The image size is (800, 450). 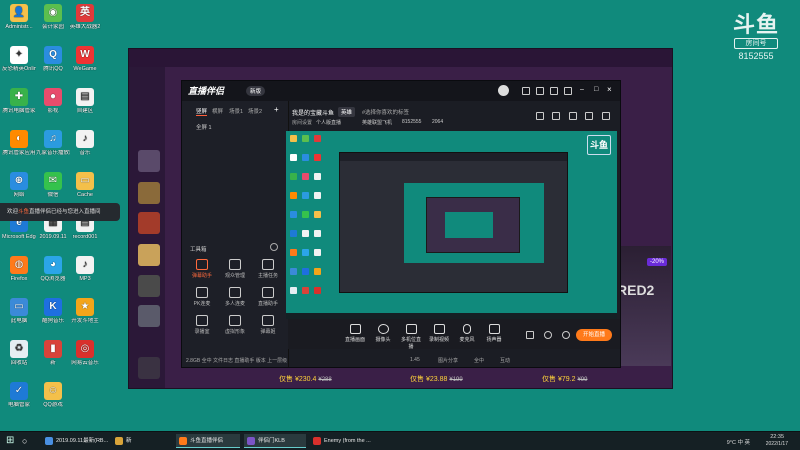 I want to click on tool-button: 多人连麦, so click(x=235, y=297).